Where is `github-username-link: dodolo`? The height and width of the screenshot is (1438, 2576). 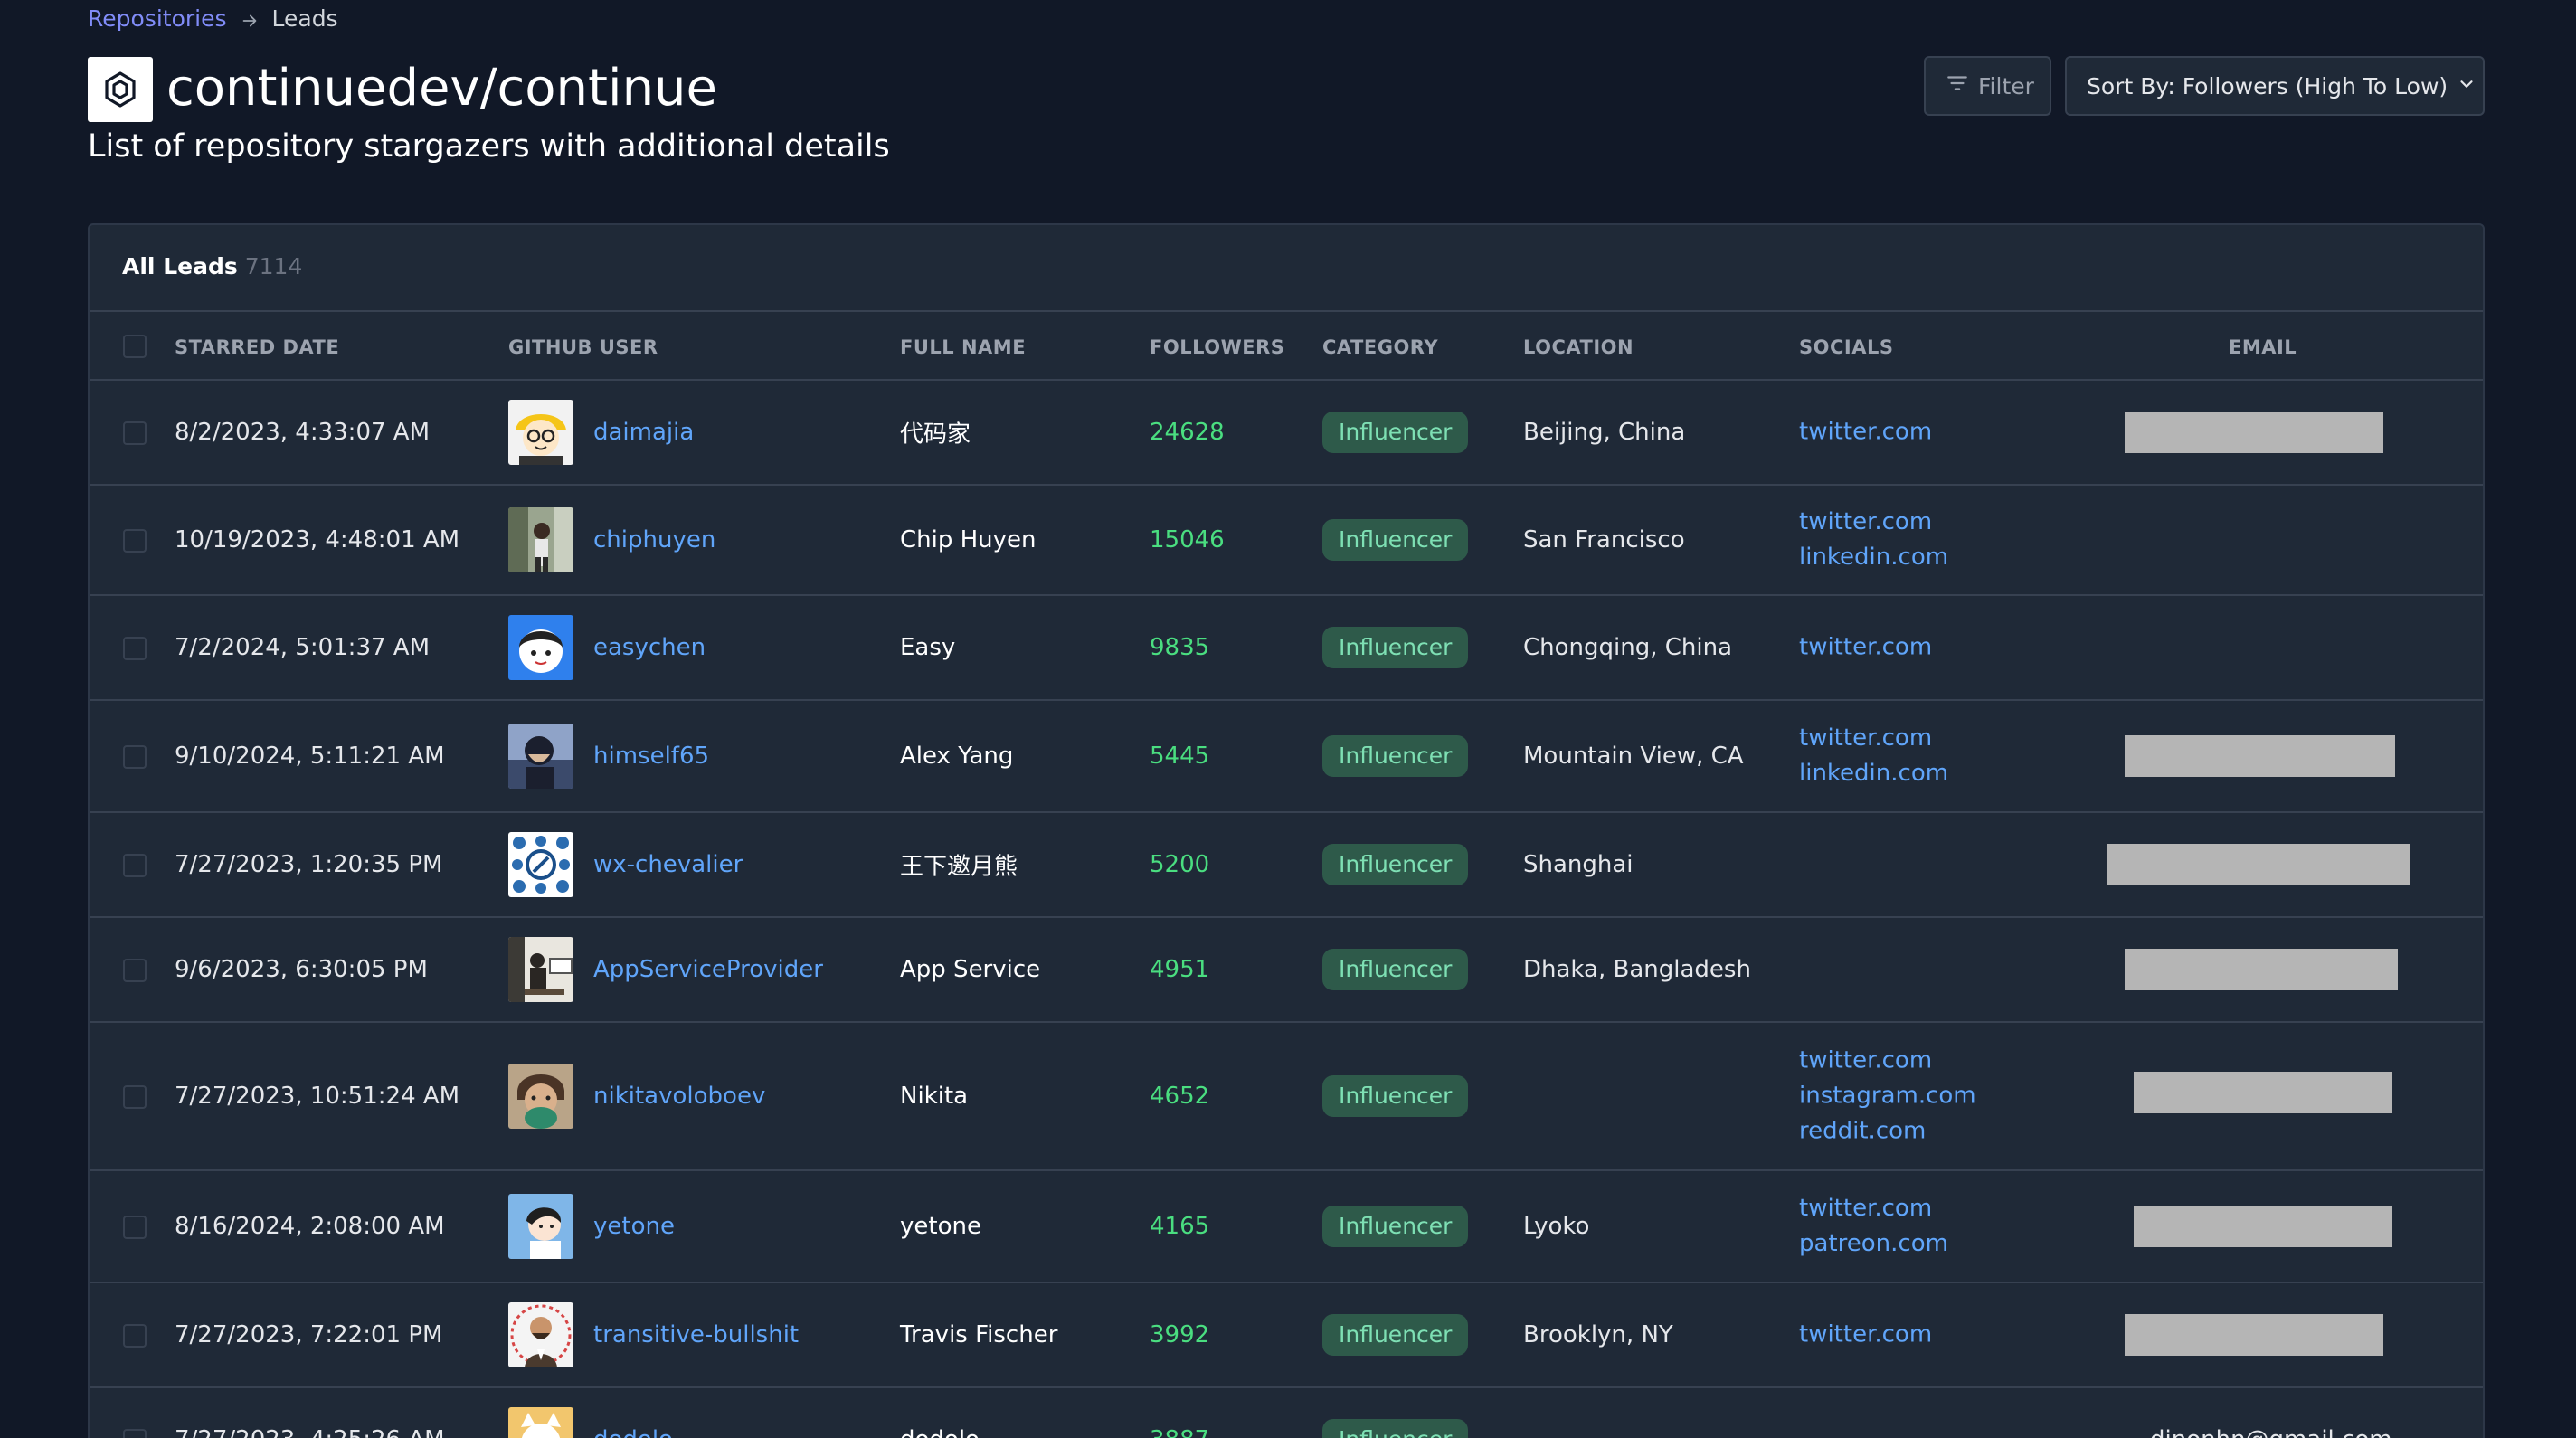
github-username-link: dodolo is located at coordinates (633, 1432).